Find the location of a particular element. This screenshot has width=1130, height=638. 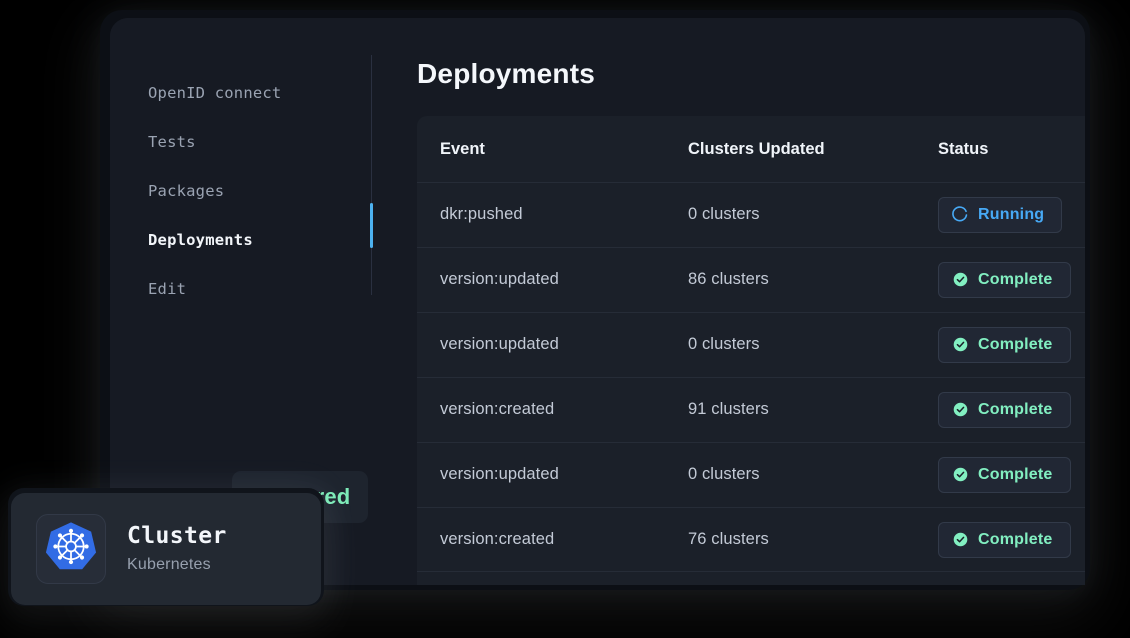

sidebar-item-tests: Tests is located at coordinates (172, 142).